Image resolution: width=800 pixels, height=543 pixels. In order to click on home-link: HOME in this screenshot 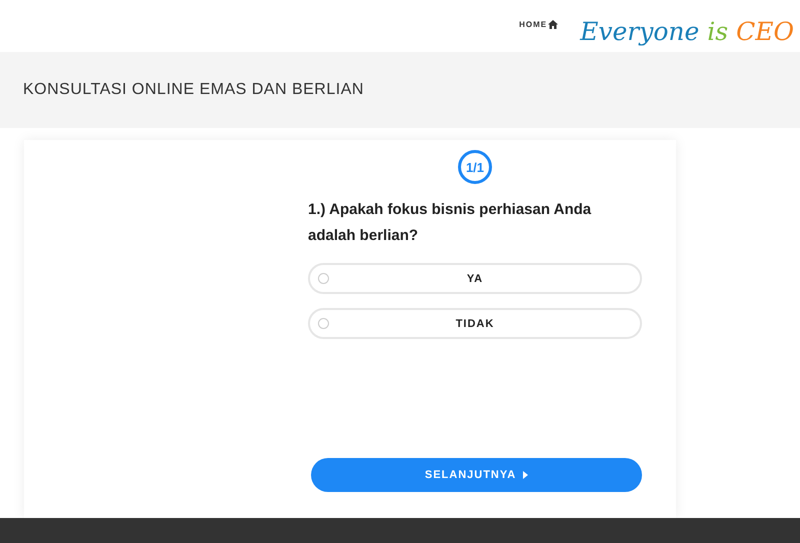, I will do `click(538, 24)`.